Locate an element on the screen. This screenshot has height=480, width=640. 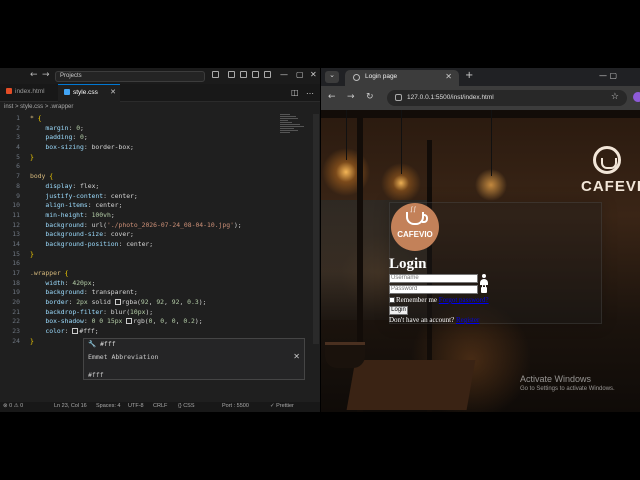
address-bar: 127.0.0.1:5500/inst/index.html ☆ is located at coordinates (507, 98).